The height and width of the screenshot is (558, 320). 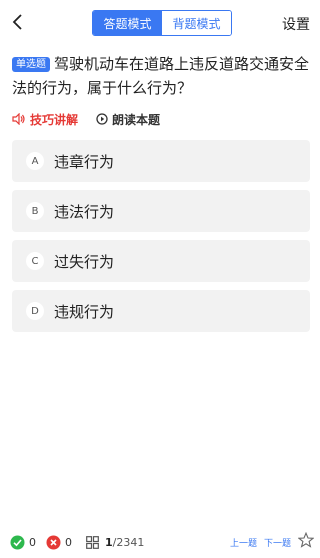 I want to click on play-icon, so click(x=102, y=119).